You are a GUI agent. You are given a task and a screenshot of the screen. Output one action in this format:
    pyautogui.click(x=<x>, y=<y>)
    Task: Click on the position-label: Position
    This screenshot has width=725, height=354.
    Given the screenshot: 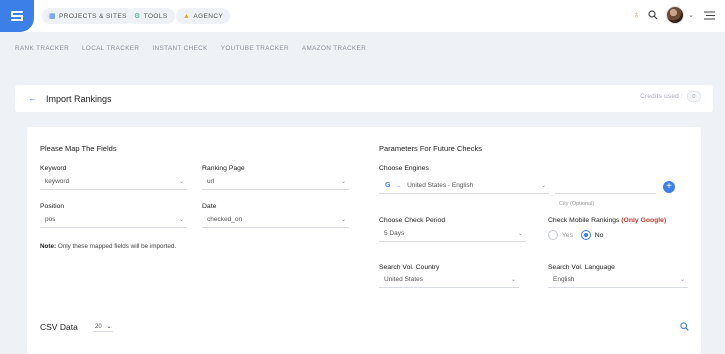 What is the action you would take?
    pyautogui.click(x=52, y=206)
    